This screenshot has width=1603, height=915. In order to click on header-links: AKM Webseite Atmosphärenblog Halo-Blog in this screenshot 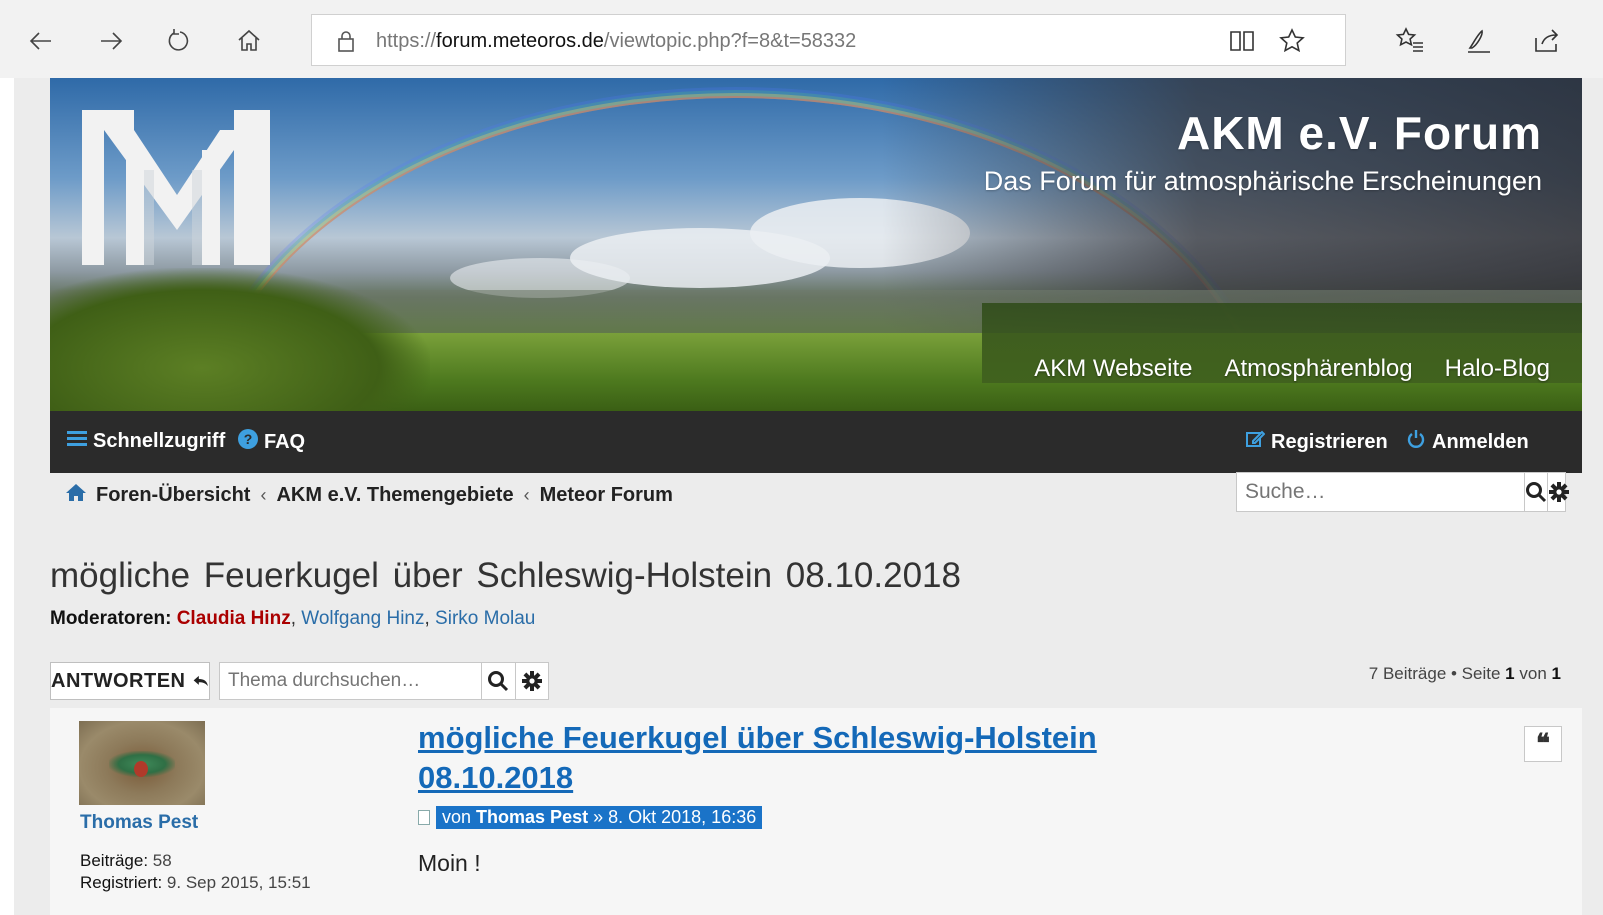, I will do `click(1292, 369)`.